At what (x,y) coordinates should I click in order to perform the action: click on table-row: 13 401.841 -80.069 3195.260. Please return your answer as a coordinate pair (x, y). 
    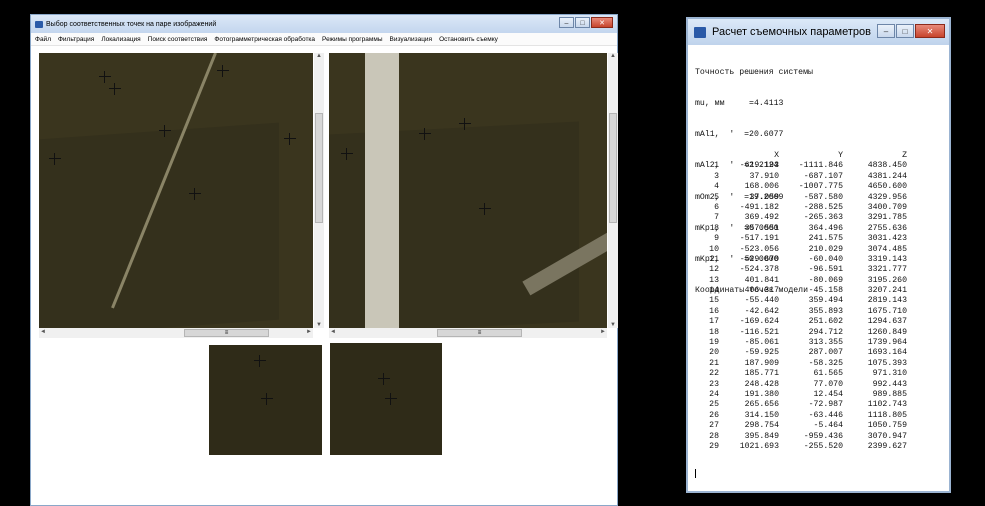
    Looking at the image, I should click on (801, 281).